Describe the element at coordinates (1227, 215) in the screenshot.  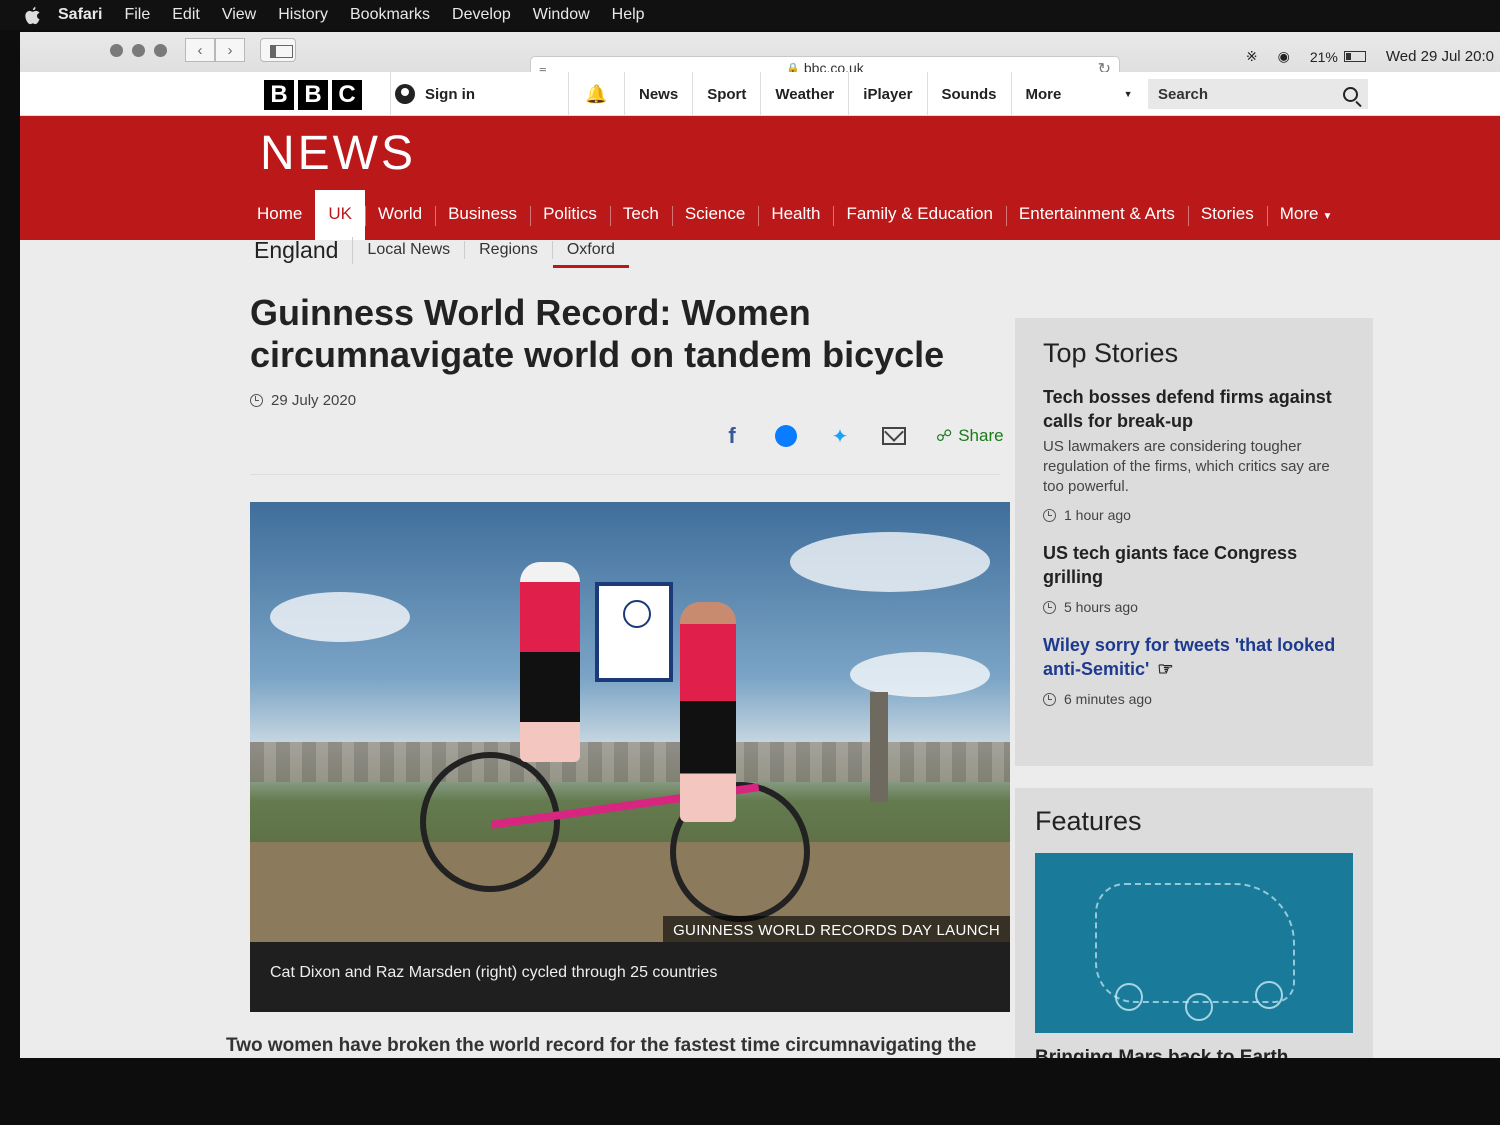
I see `section-stories: Stories` at that location.